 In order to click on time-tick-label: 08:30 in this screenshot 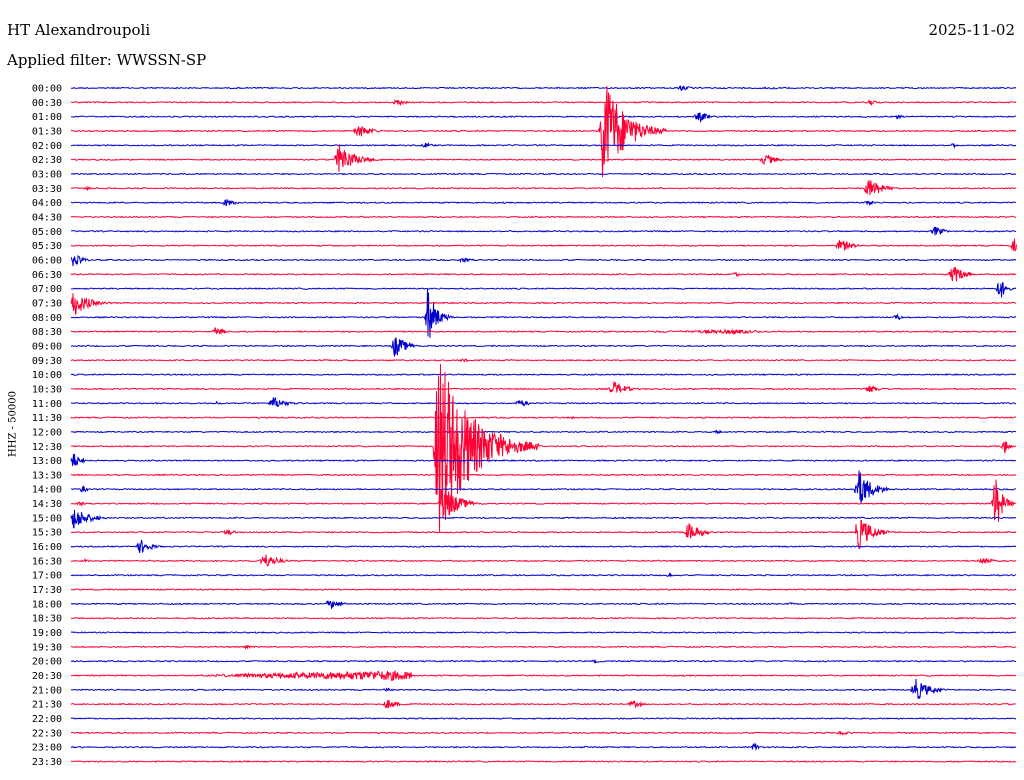, I will do `click(47, 332)`.